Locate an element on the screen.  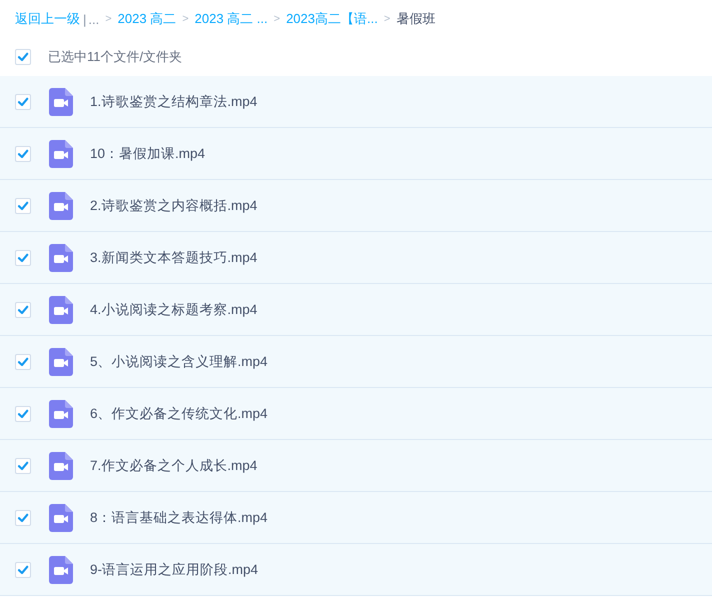
file-name: 7.作文必备之个人成长.mp4 is located at coordinates (174, 465).